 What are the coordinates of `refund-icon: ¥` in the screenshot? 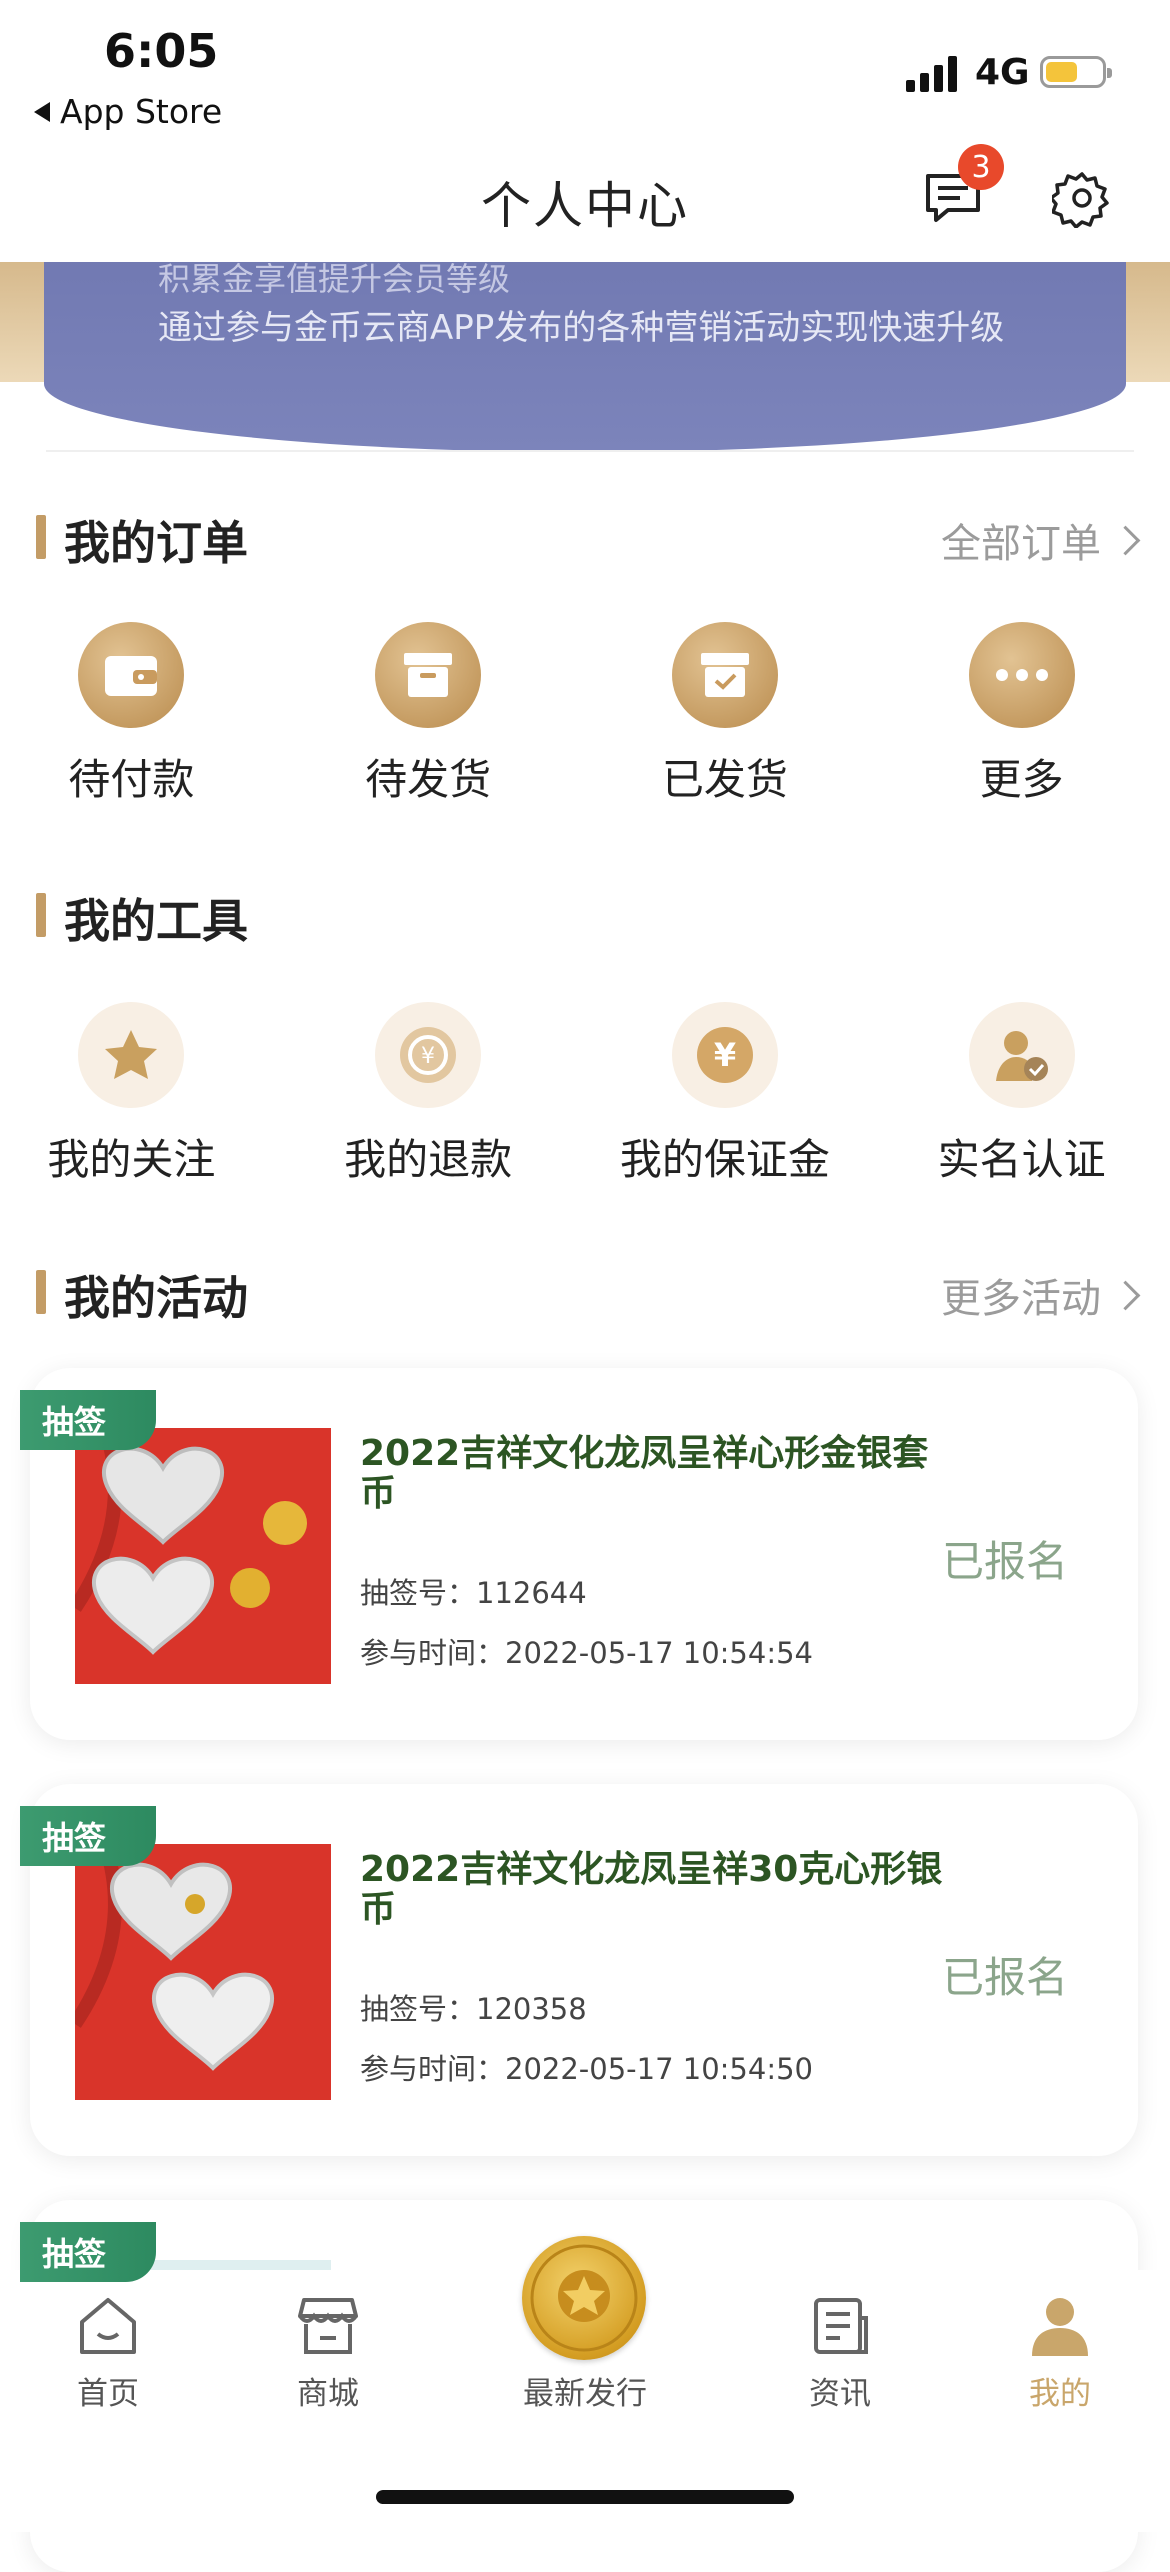 It's located at (428, 1055).